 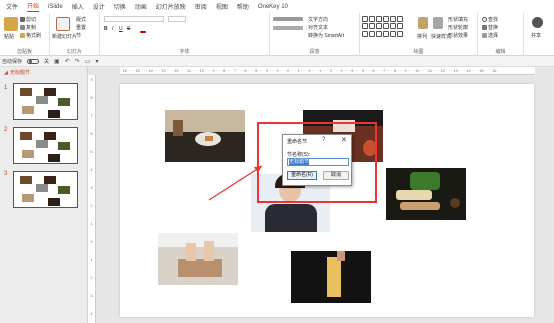 I want to click on section-name-input: 无标题节, so click(x=318, y=162).